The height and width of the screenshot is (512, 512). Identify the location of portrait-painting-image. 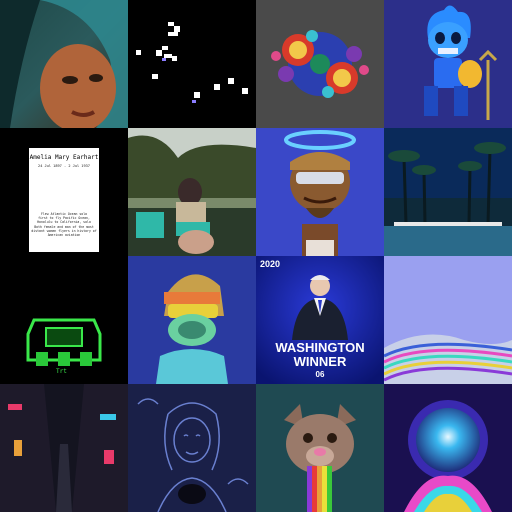
(64, 64).